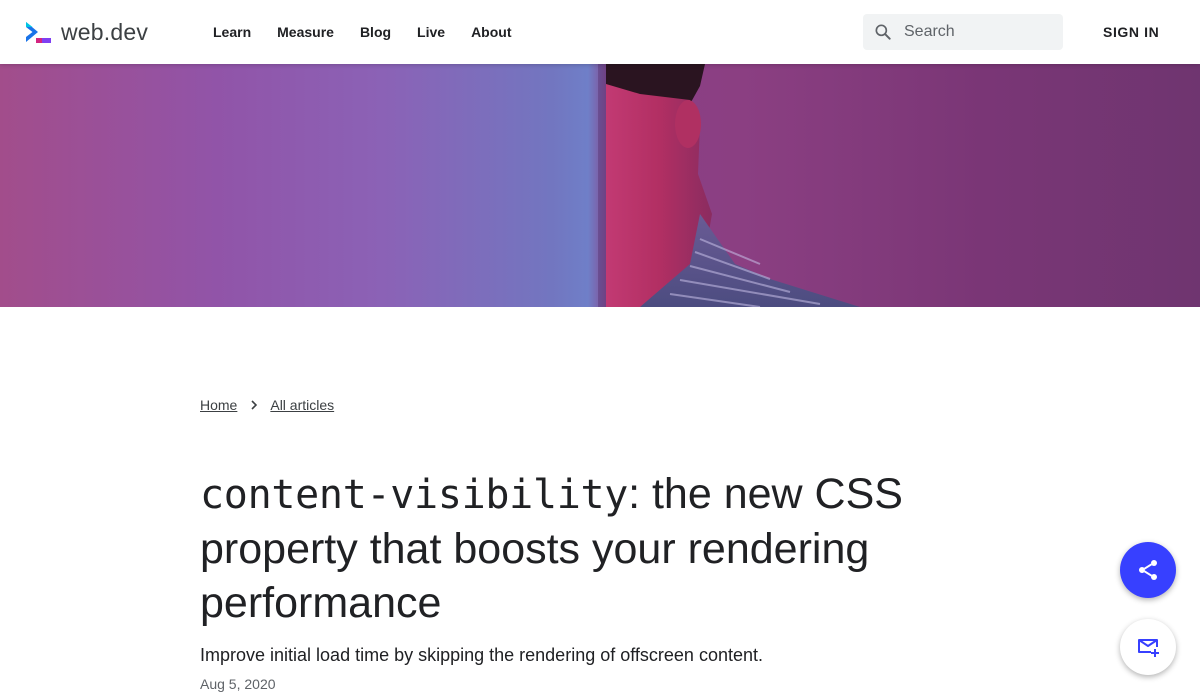 Image resolution: width=1200 pixels, height=698 pixels. What do you see at coordinates (414, 495) in the screenshot?
I see `title-code-term: content-visibility` at bounding box center [414, 495].